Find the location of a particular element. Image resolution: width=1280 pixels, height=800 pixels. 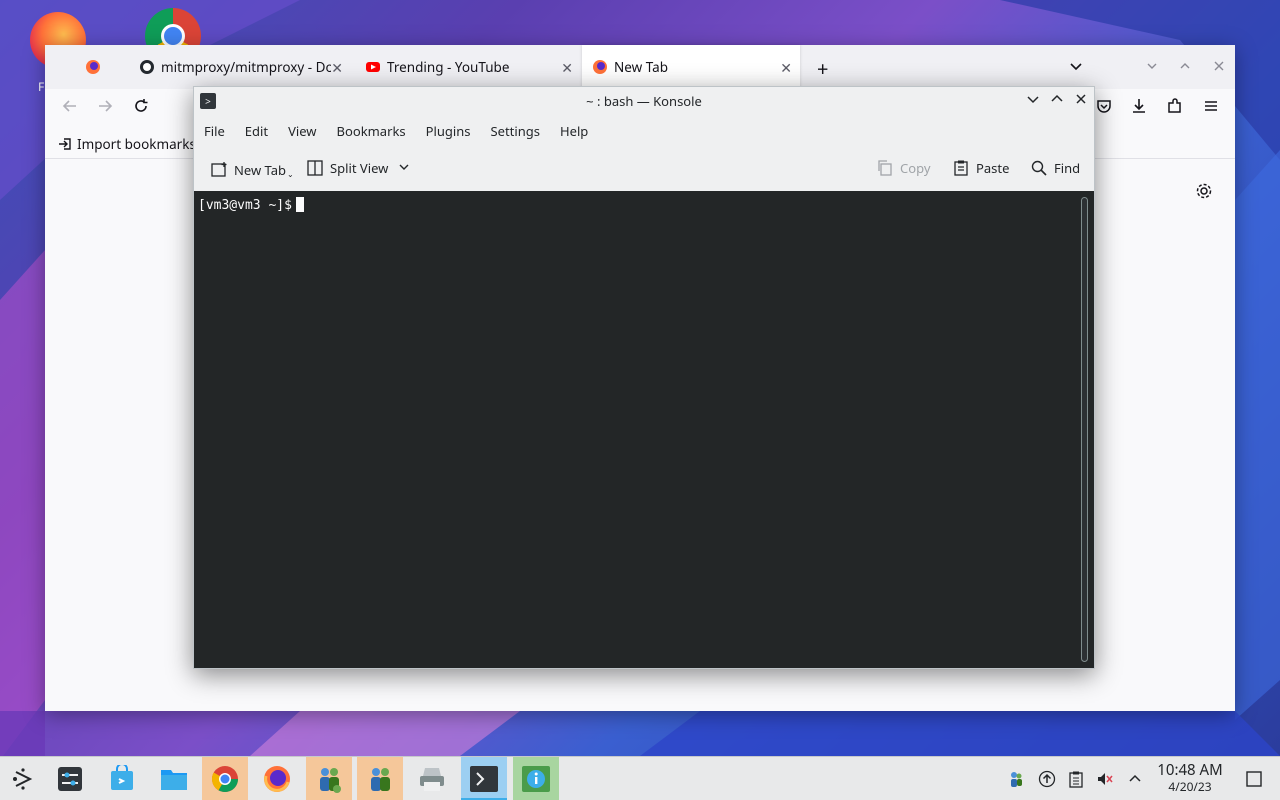

menu-bookmarks: Bookmarks is located at coordinates (371, 131).